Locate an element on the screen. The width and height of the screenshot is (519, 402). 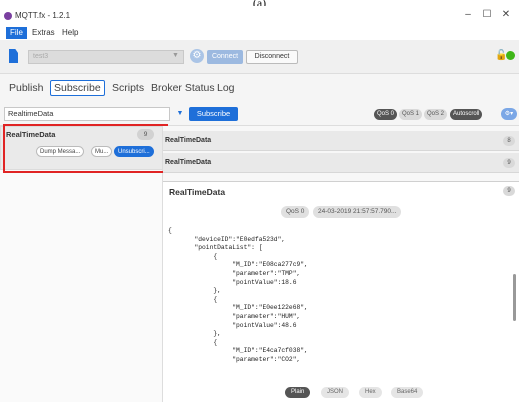
topic-input: RealtimeData is located at coordinates (87, 114).